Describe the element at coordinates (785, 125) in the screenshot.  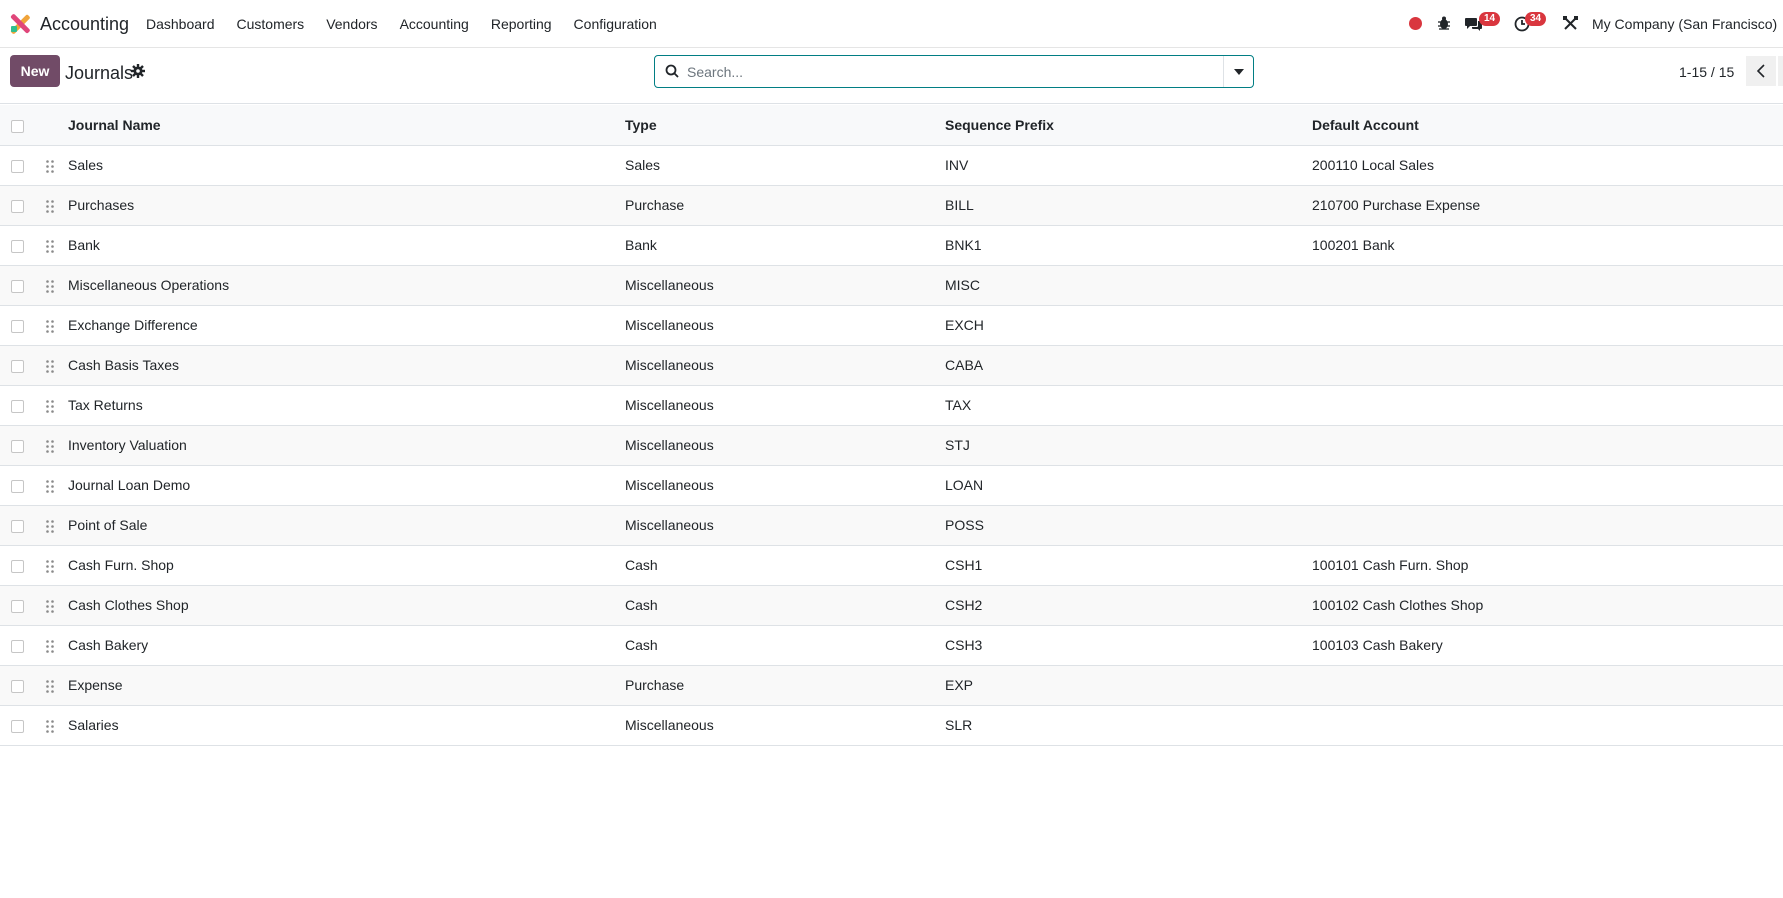
I see `column-header-type: Type` at that location.